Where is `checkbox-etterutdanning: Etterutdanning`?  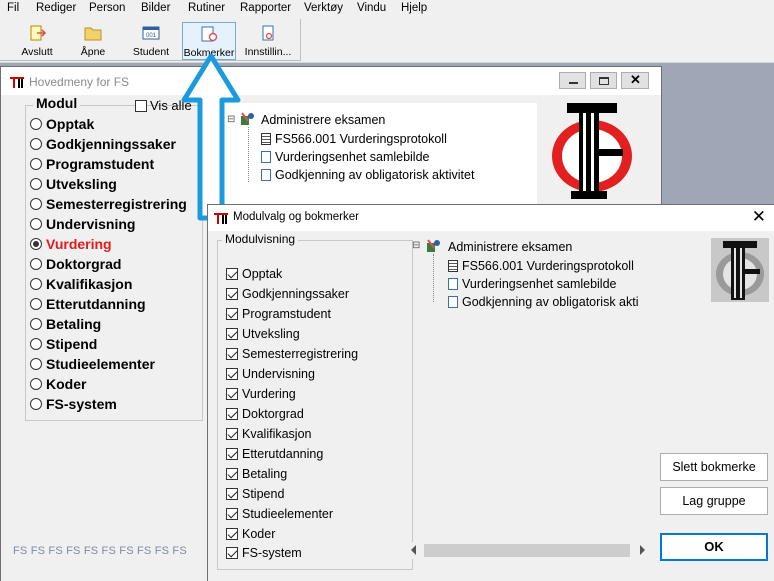 checkbox-etterutdanning: Etterutdanning is located at coordinates (274, 454).